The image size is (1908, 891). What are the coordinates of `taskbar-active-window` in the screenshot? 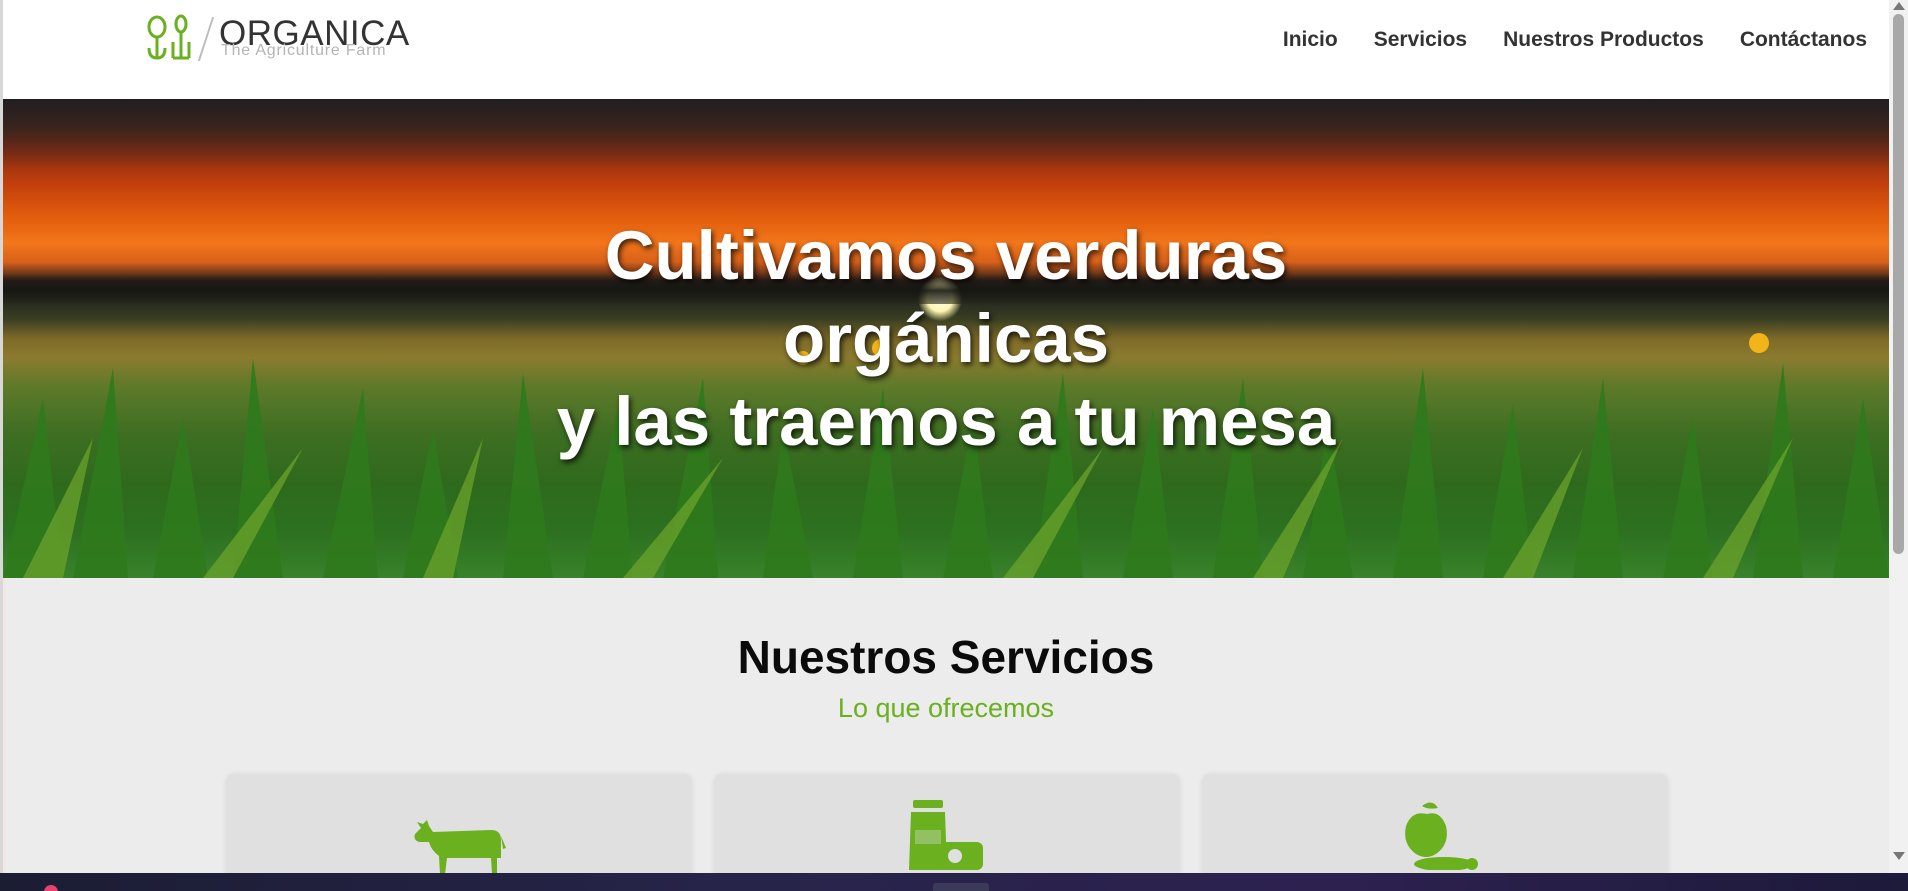 It's located at (961, 887).